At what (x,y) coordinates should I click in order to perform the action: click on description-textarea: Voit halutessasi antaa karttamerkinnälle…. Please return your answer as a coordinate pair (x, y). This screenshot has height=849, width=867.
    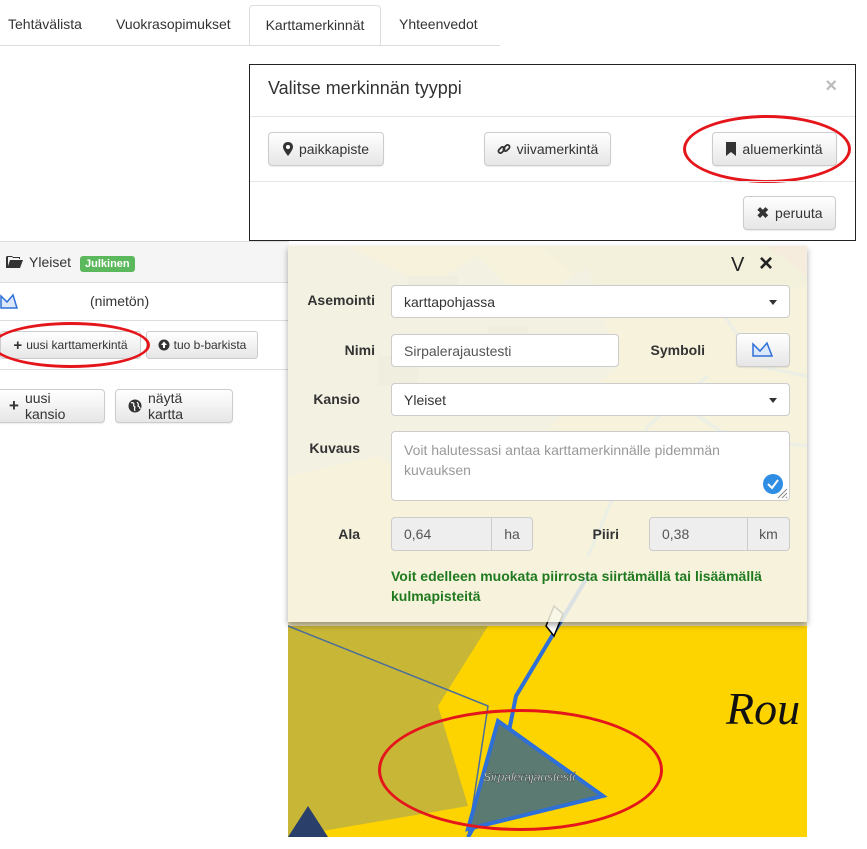
    Looking at the image, I should click on (590, 466).